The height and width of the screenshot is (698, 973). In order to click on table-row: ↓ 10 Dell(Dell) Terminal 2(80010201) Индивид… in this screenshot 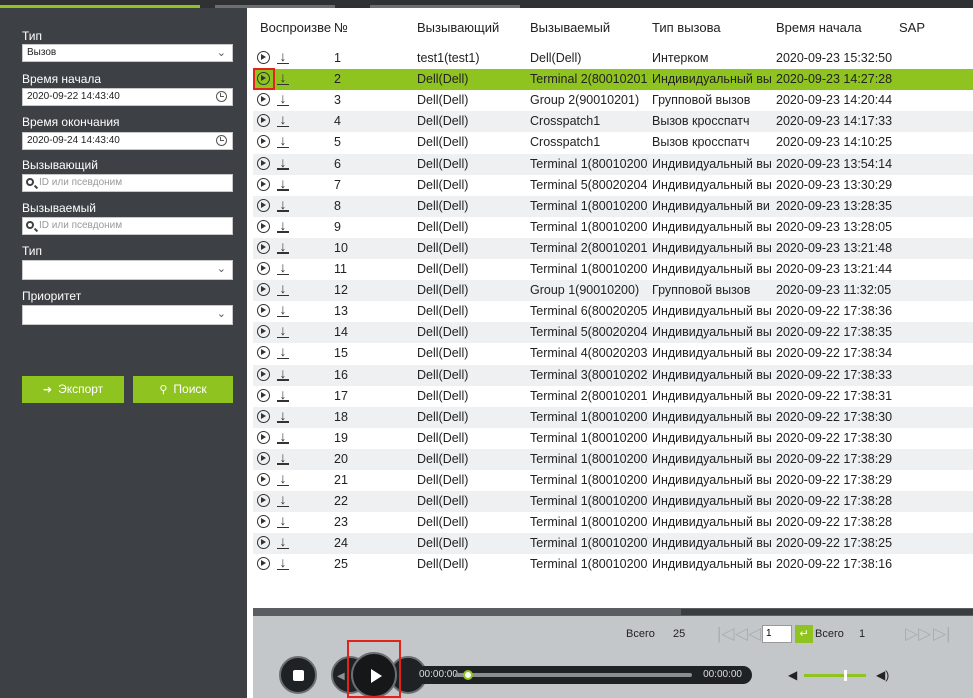, I will do `click(613, 248)`.